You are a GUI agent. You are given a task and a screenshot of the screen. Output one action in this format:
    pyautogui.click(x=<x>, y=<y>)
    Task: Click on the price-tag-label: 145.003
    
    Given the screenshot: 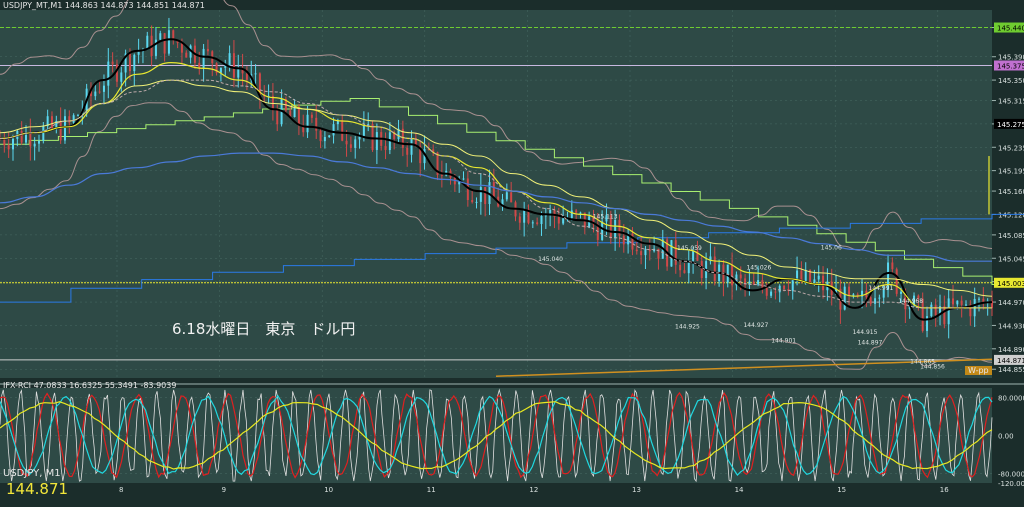 What is the action you would take?
    pyautogui.click(x=1010, y=284)
    